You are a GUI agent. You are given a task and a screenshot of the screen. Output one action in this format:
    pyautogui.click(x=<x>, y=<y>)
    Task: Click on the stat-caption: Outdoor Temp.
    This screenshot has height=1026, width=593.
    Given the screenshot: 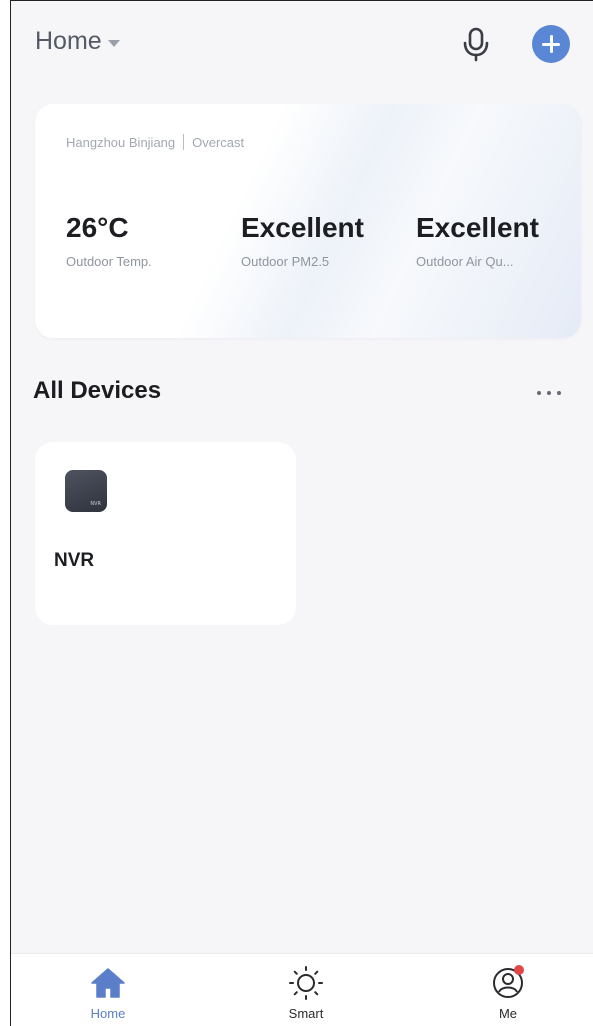 What is the action you would take?
    pyautogui.click(x=109, y=261)
    